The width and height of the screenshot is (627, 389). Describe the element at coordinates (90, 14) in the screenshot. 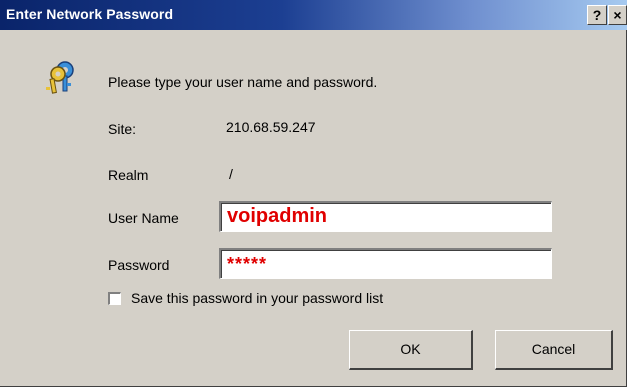

I see `window-title: Enter Network Password` at that location.